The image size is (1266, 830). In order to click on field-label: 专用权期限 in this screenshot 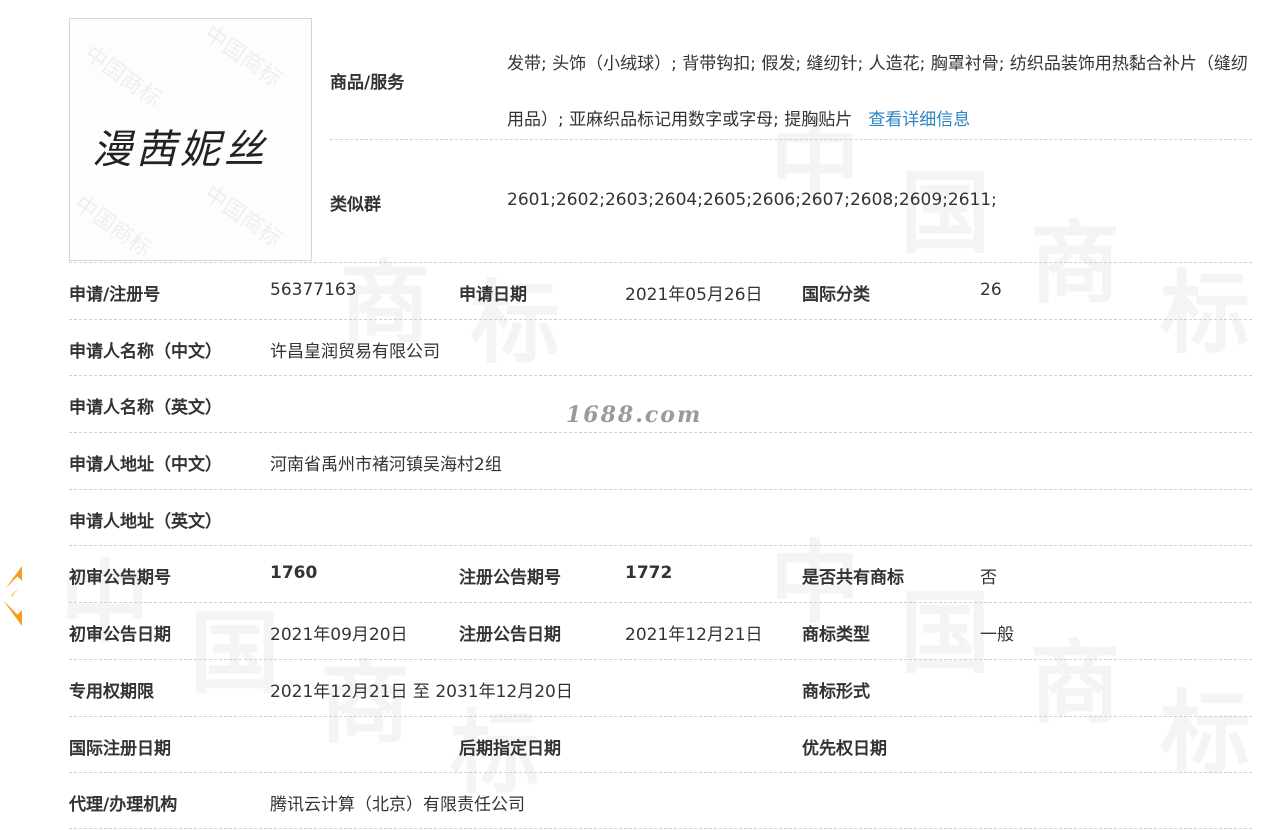, I will do `click(111, 691)`.